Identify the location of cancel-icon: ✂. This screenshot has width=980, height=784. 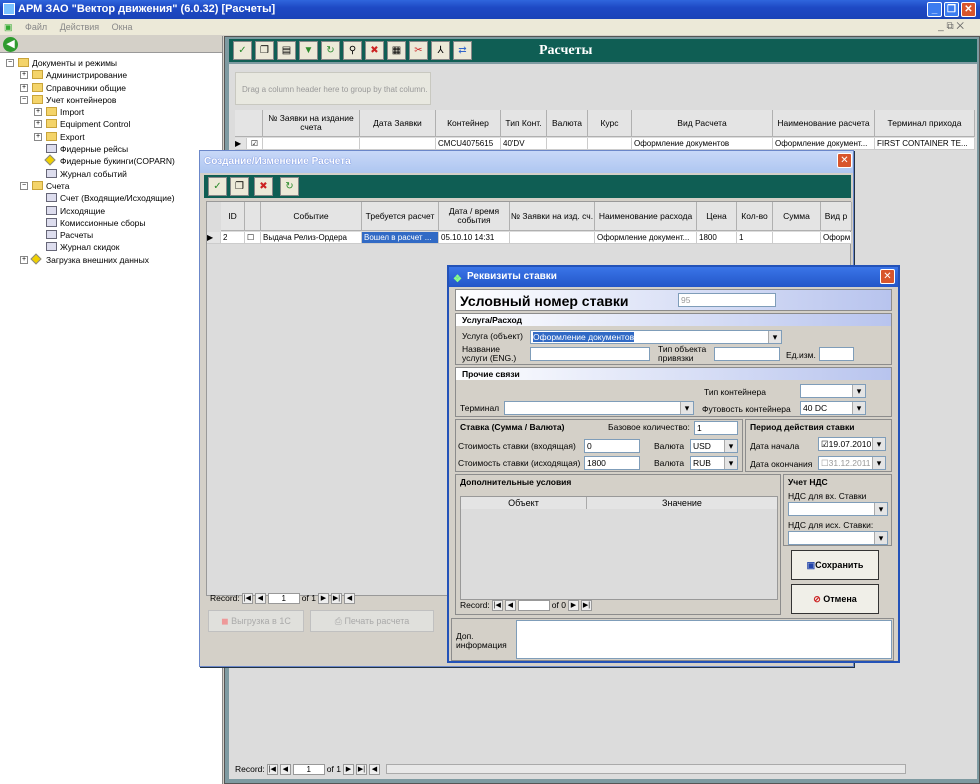
(418, 50).